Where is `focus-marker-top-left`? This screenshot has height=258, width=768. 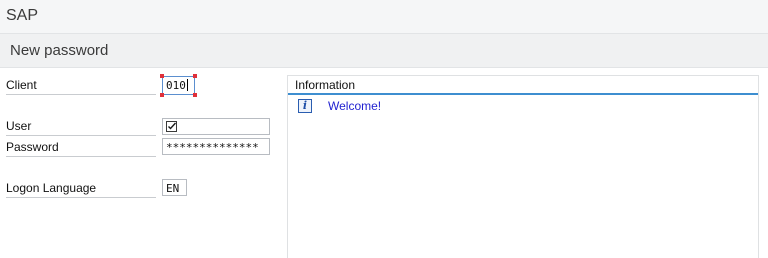 focus-marker-top-left is located at coordinates (162, 76).